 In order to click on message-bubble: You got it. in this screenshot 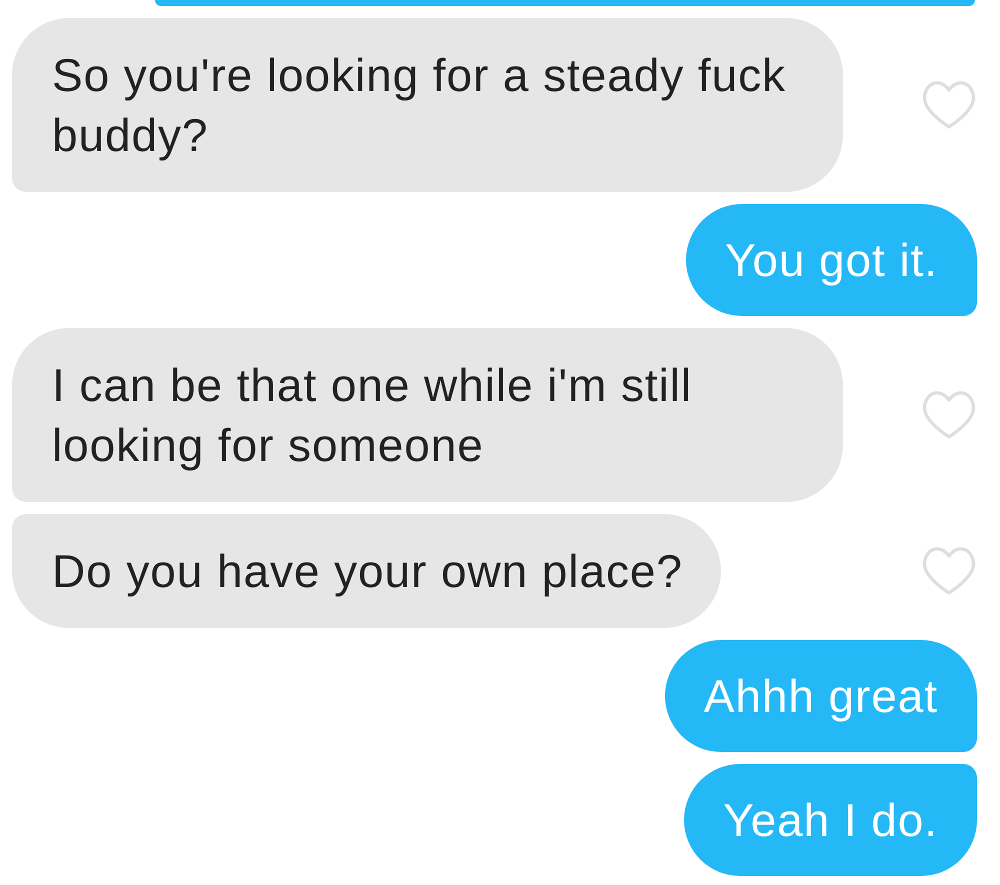, I will do `click(831, 260)`.